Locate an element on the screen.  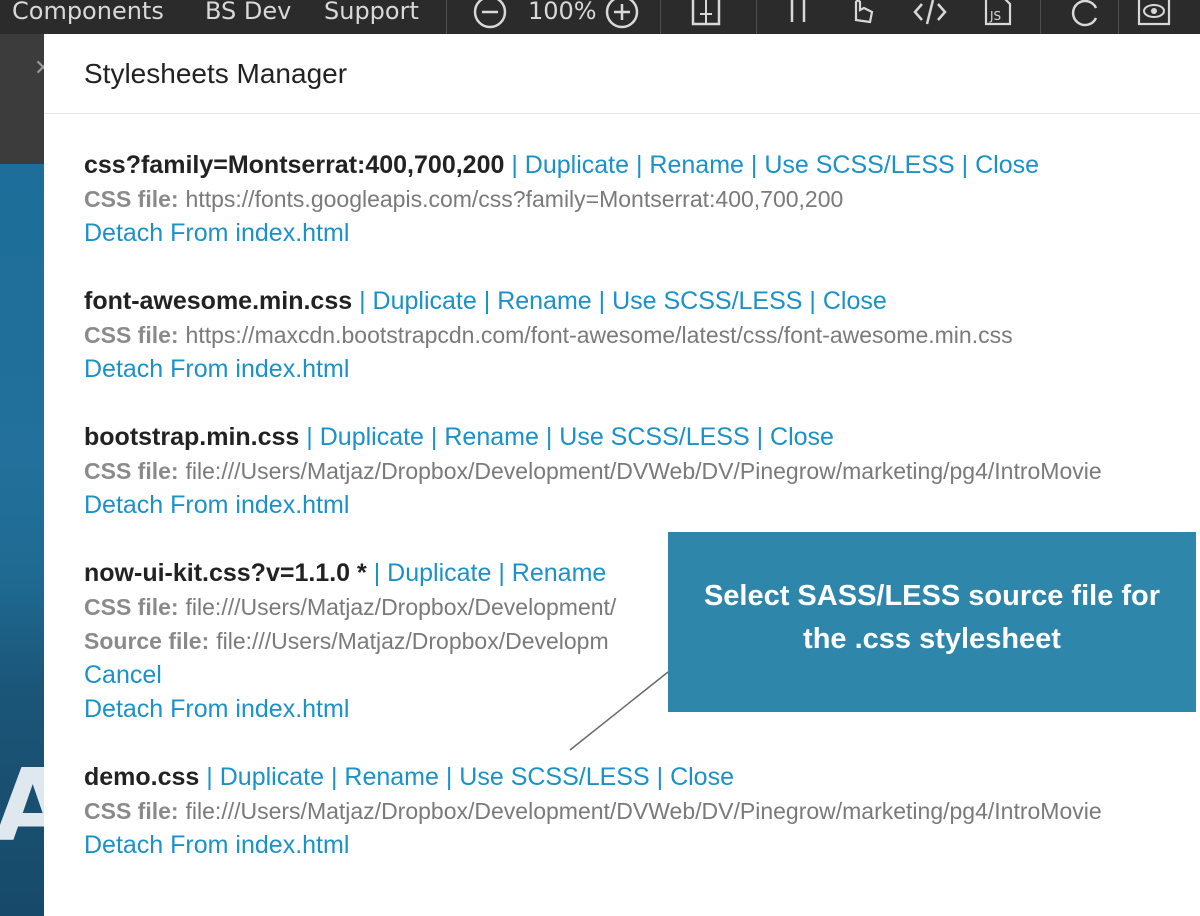
callout-line-2: the .css stylesheet is located at coordinates (932, 639).